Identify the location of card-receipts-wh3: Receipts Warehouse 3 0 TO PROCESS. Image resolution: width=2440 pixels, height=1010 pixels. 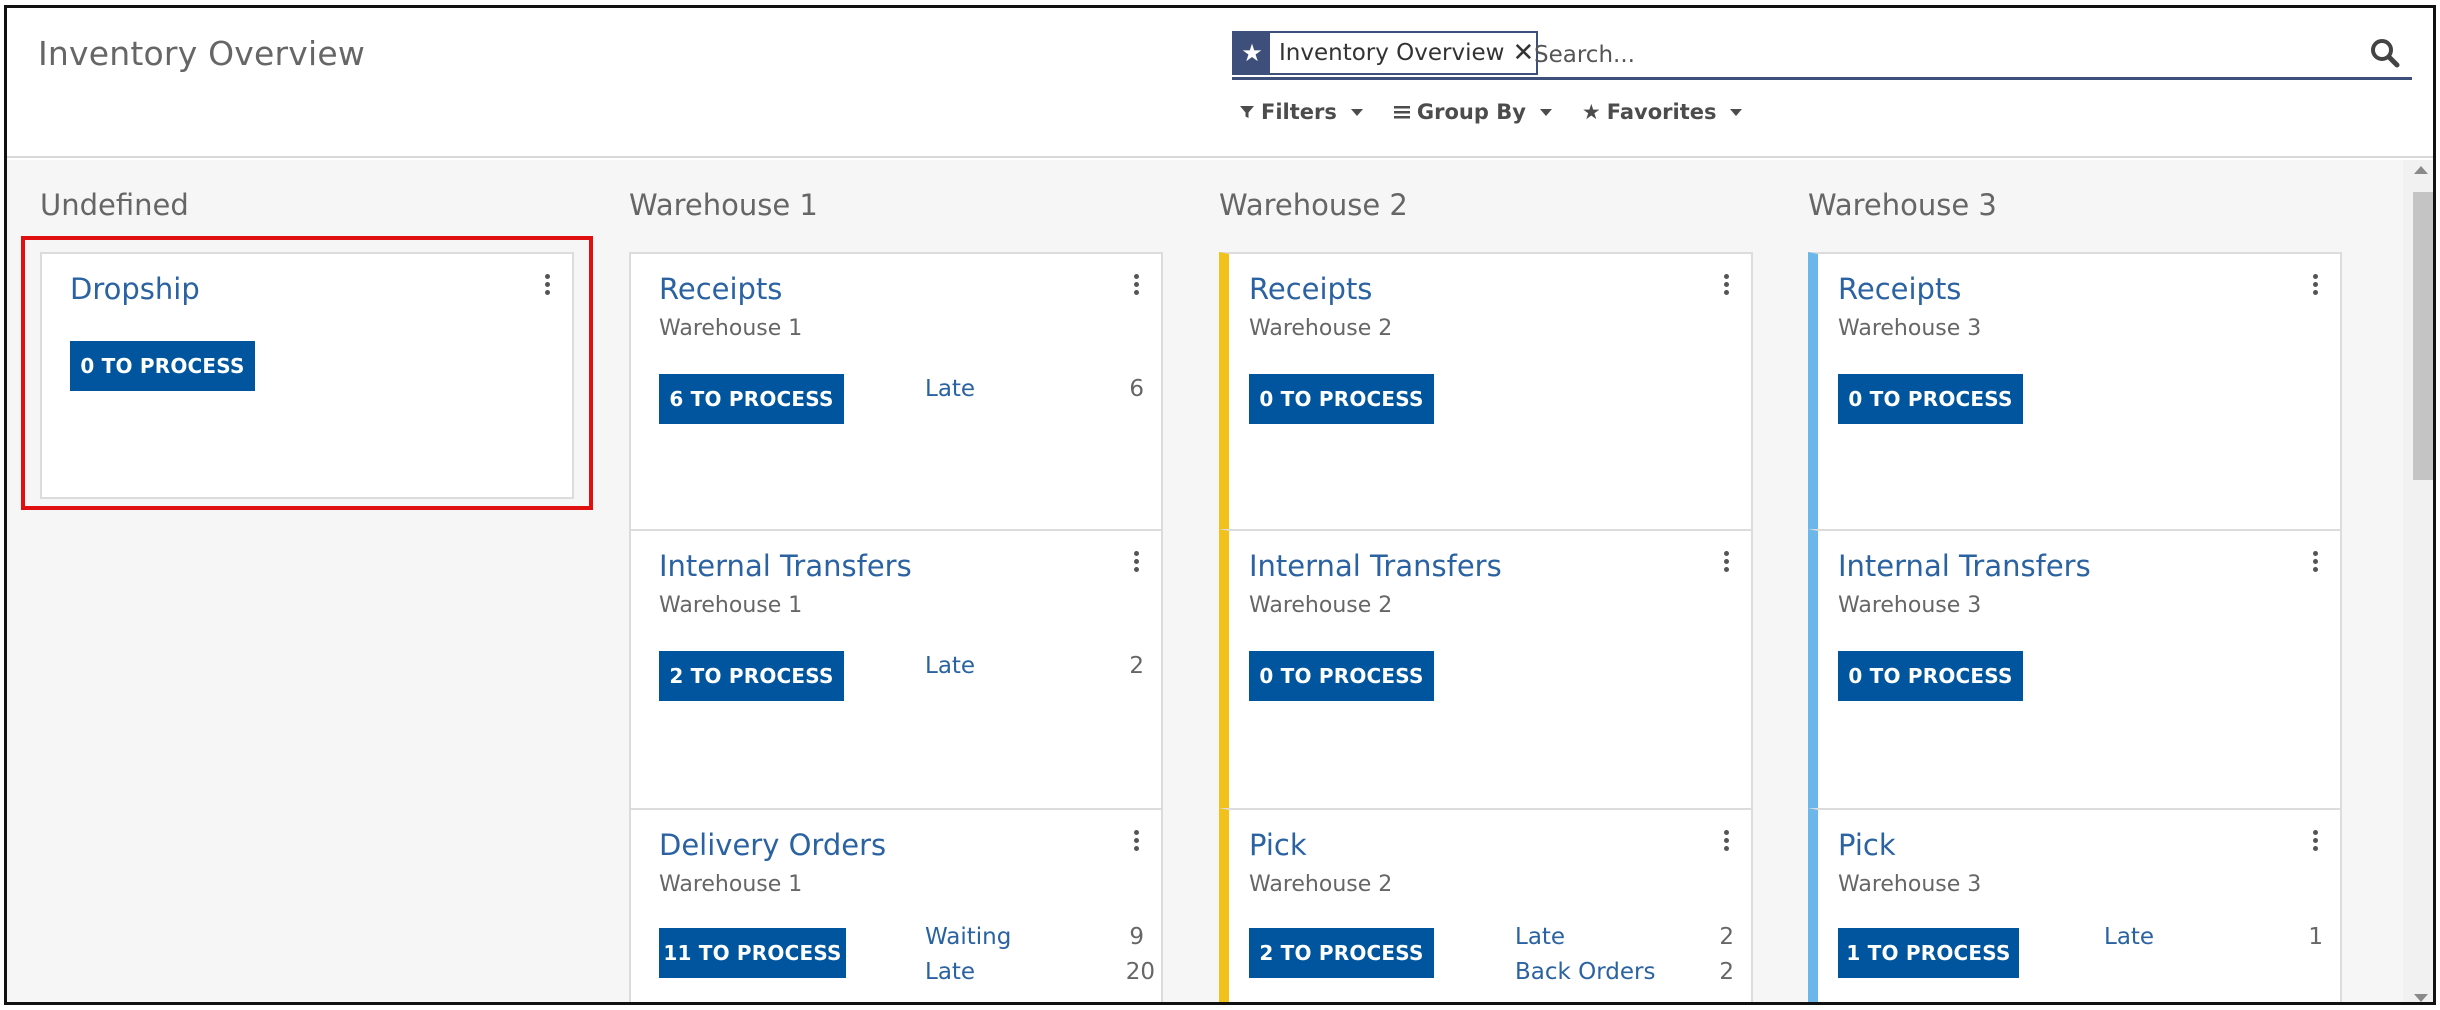
(2075, 391).